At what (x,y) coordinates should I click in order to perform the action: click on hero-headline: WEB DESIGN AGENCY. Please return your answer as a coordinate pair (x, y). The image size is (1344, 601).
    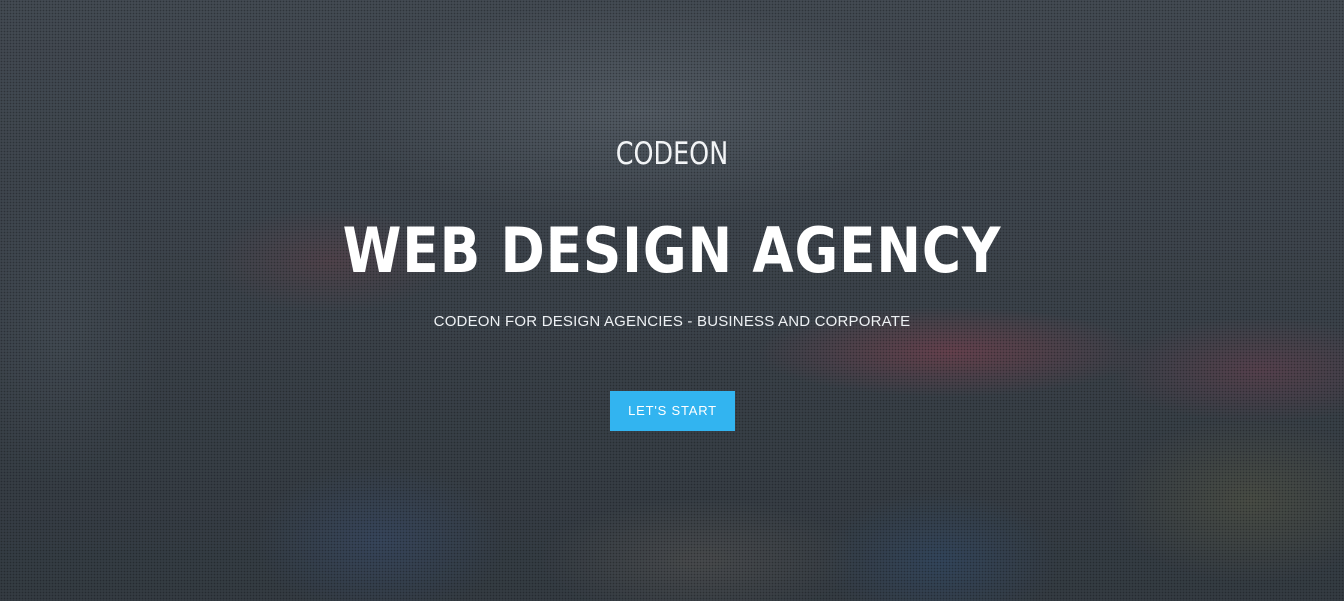
    Looking at the image, I should click on (672, 250).